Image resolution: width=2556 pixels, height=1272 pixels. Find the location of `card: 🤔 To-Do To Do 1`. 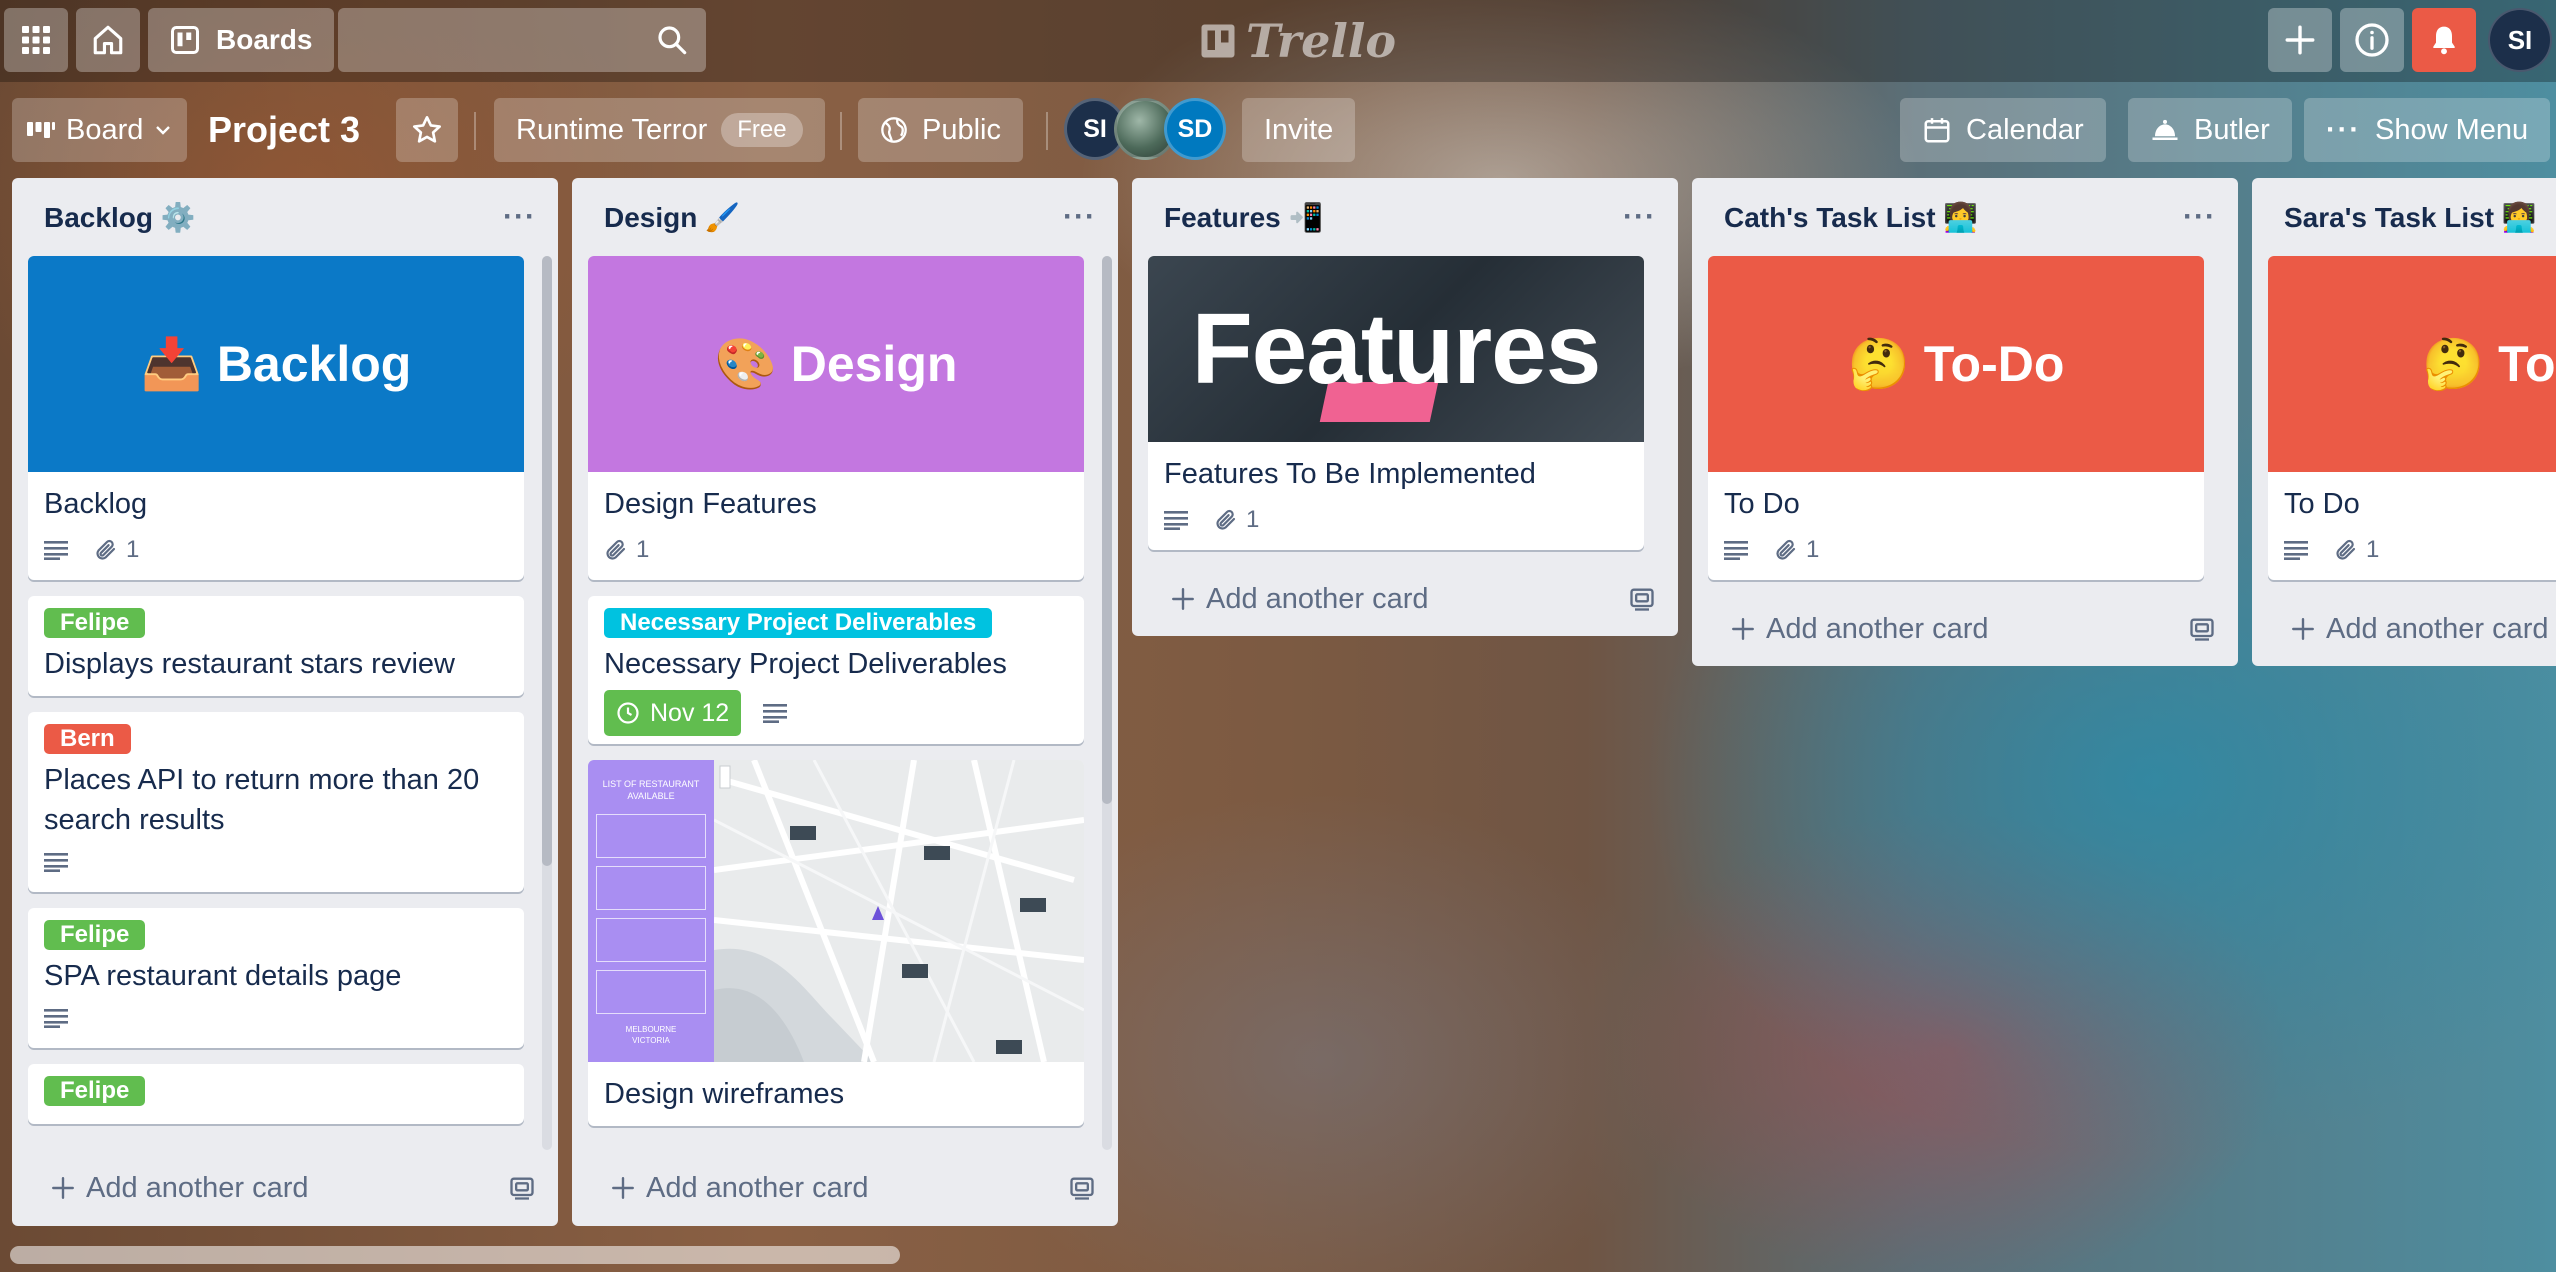

card: 🤔 To-Do To Do 1 is located at coordinates (1956, 418).